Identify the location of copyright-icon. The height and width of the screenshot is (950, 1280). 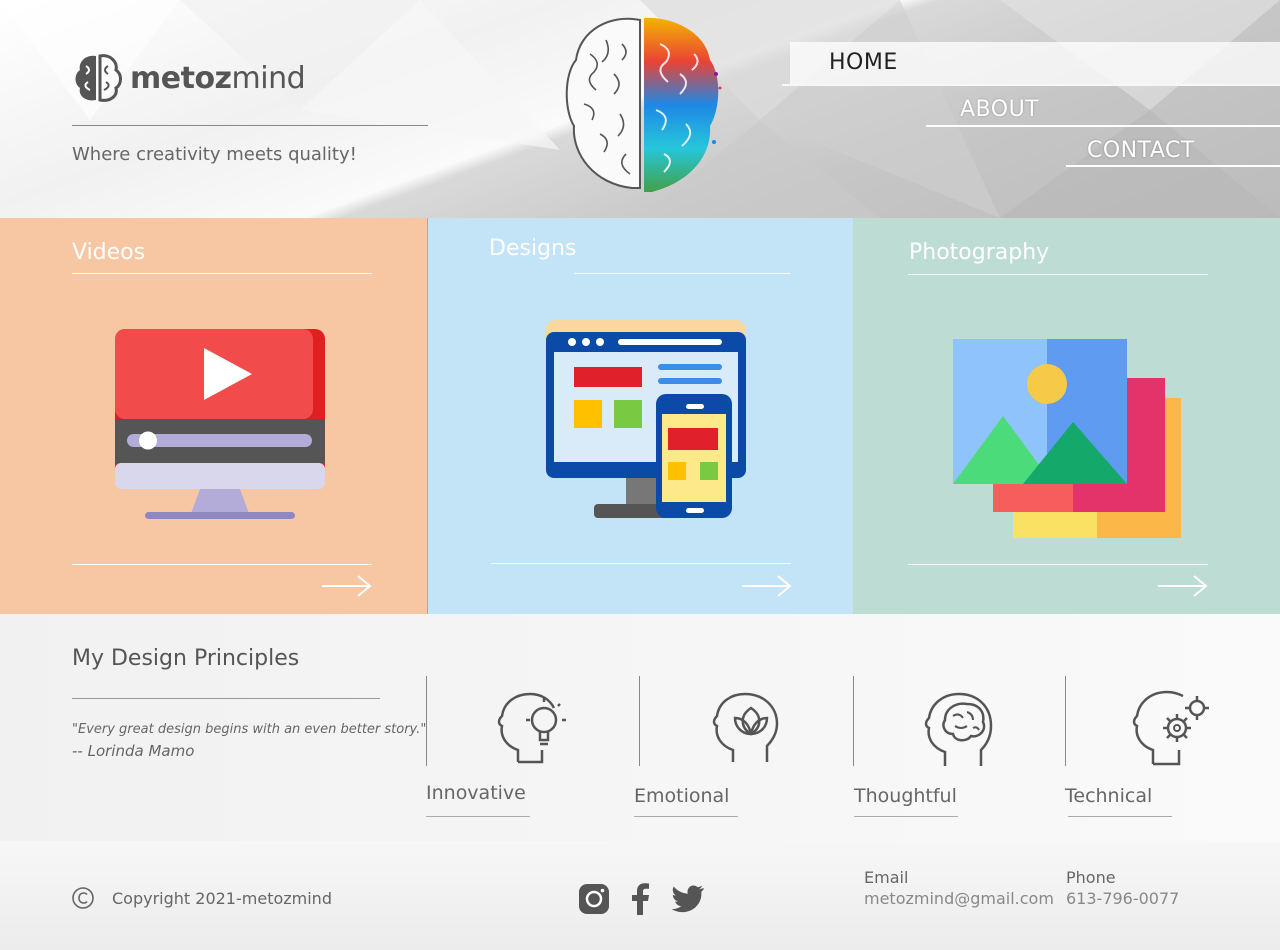
(83, 898).